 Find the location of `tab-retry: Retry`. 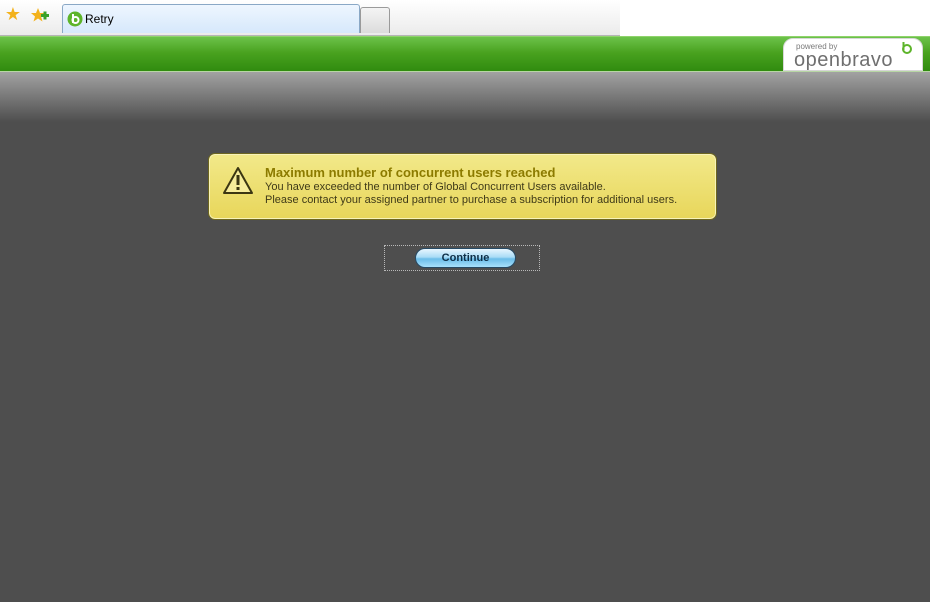

tab-retry: Retry is located at coordinates (211, 18).